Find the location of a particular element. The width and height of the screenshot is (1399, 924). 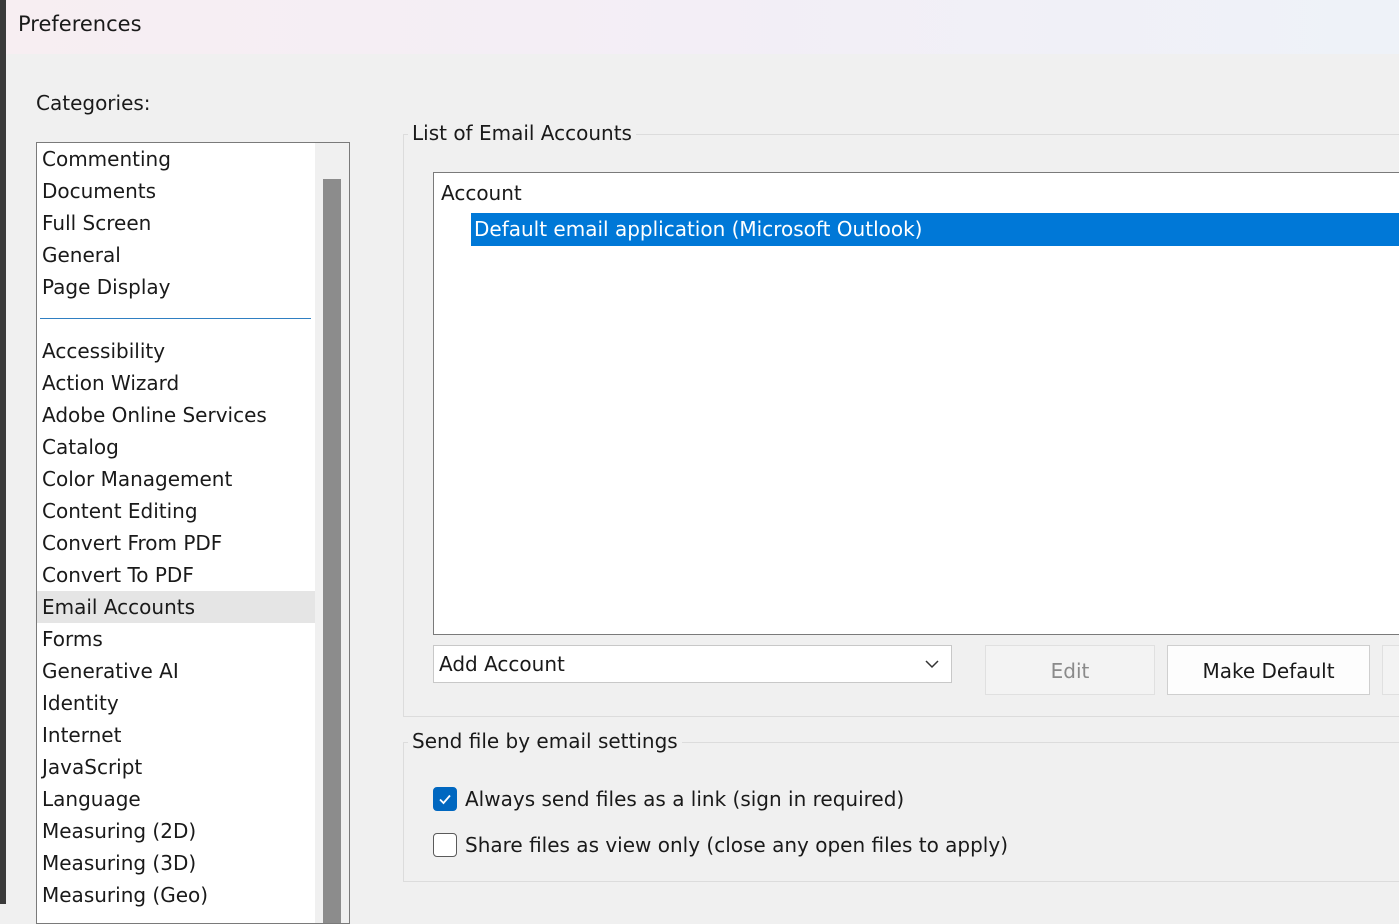

always-send-link-checkbox is located at coordinates (445, 799).